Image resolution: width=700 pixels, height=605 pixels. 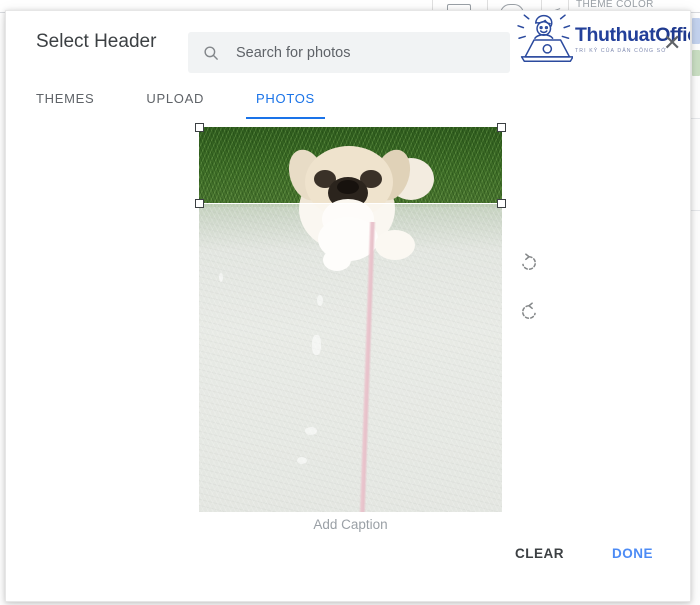 I want to click on crop-handle-bottom-left, so click(x=199, y=203).